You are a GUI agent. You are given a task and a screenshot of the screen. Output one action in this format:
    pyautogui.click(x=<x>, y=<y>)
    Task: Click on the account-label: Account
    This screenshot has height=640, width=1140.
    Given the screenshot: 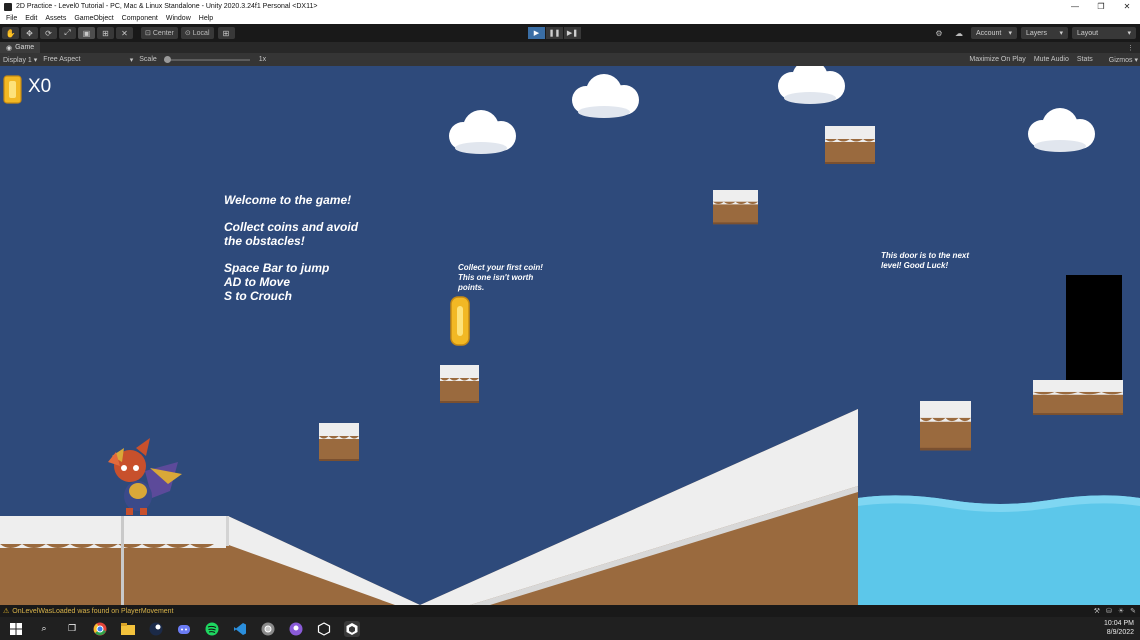 What is the action you would take?
    pyautogui.click(x=989, y=33)
    